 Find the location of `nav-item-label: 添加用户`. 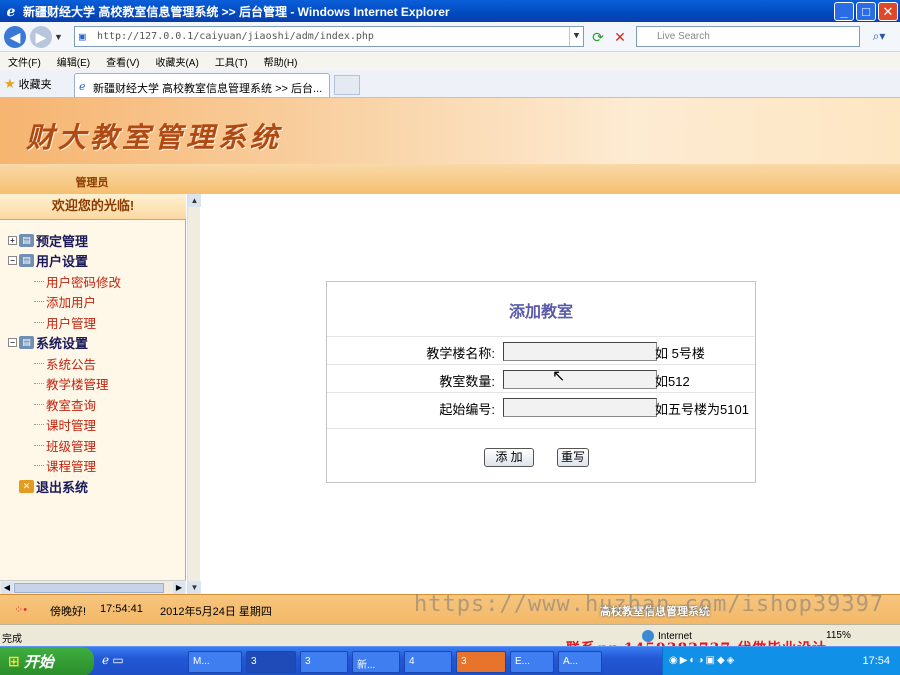

nav-item-label: 添加用户 is located at coordinates (71, 303).